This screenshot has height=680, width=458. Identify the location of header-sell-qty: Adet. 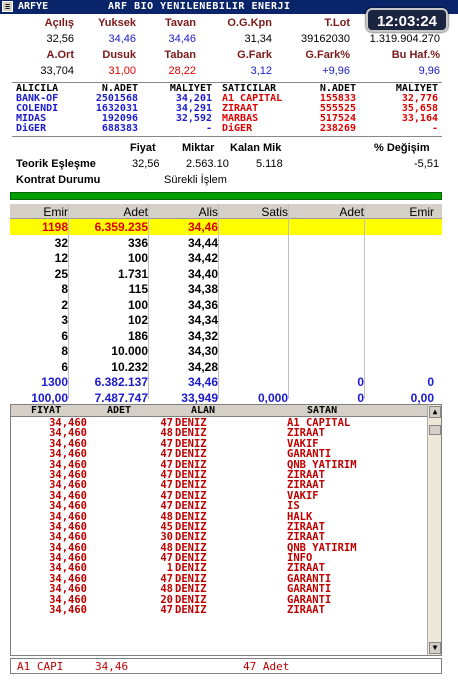
(351, 212).